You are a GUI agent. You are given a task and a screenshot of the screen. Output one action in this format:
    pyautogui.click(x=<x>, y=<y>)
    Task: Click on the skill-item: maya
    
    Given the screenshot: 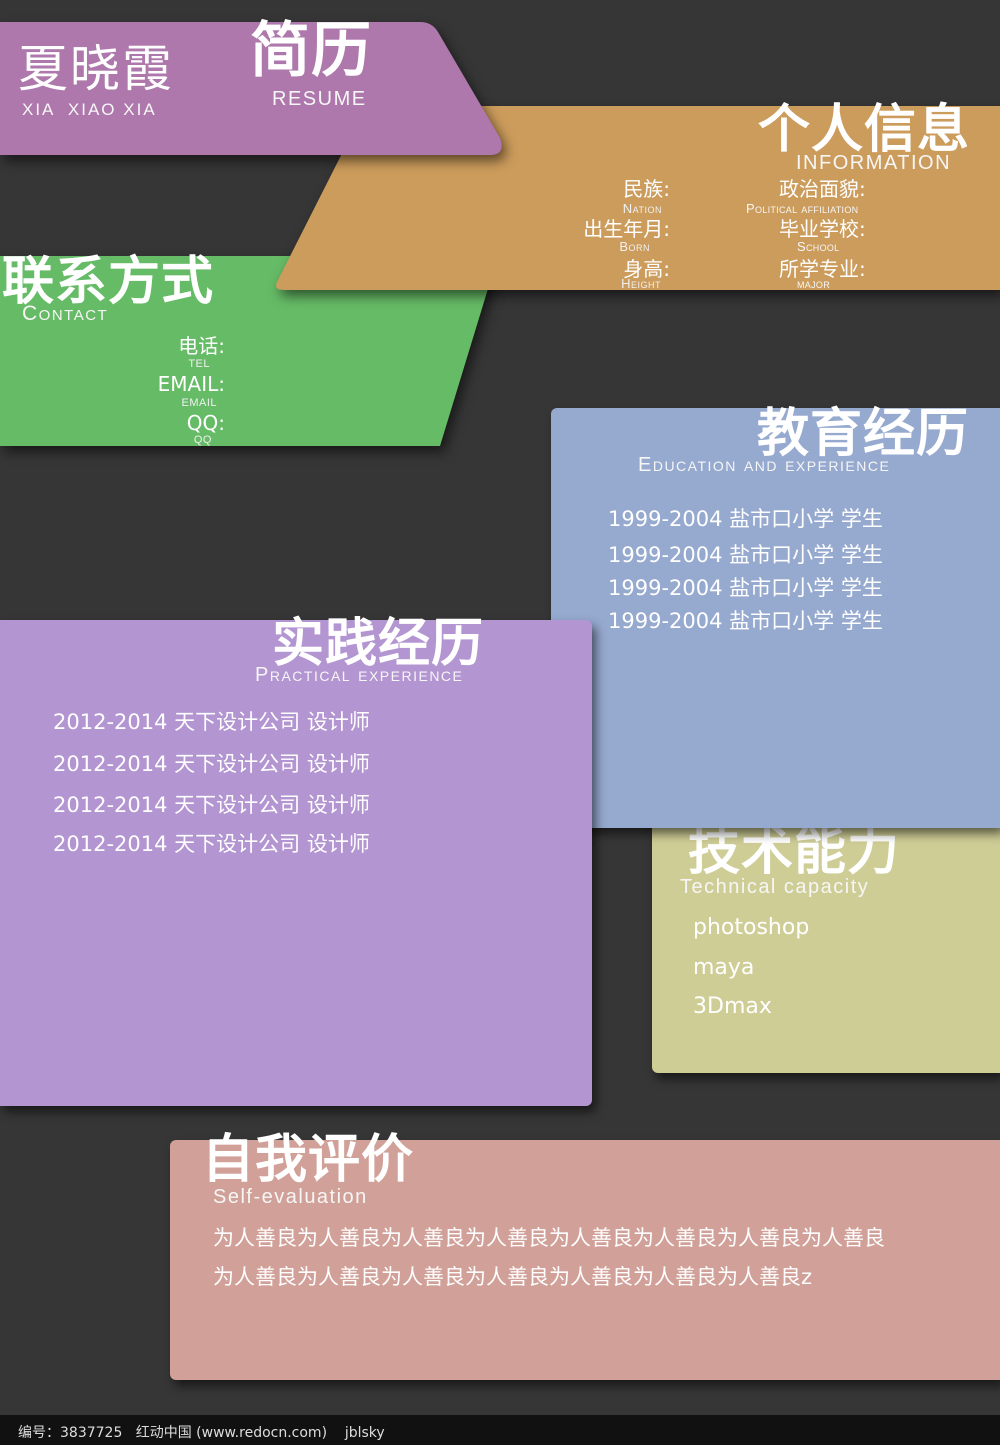 What is the action you would take?
    pyautogui.click(x=724, y=967)
    